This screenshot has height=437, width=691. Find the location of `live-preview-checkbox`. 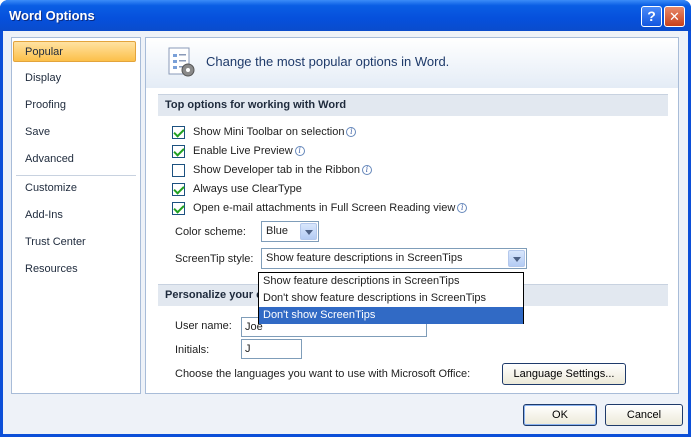

live-preview-checkbox is located at coordinates (178, 151).